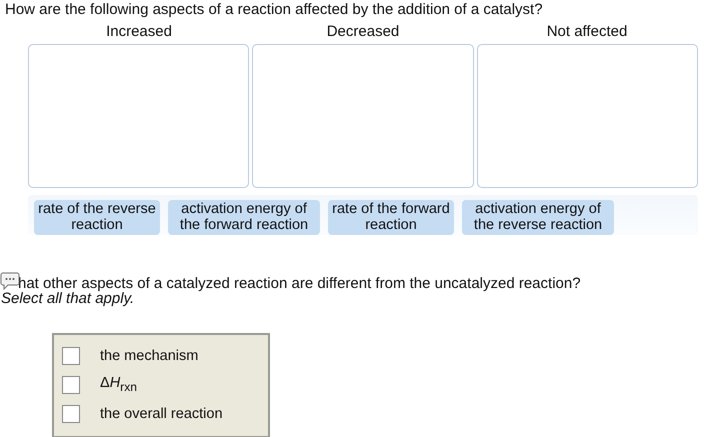 Image resolution: width=712 pixels, height=437 pixels. What do you see at coordinates (587, 31) in the screenshot?
I see `column-heading: Not affected` at bounding box center [587, 31].